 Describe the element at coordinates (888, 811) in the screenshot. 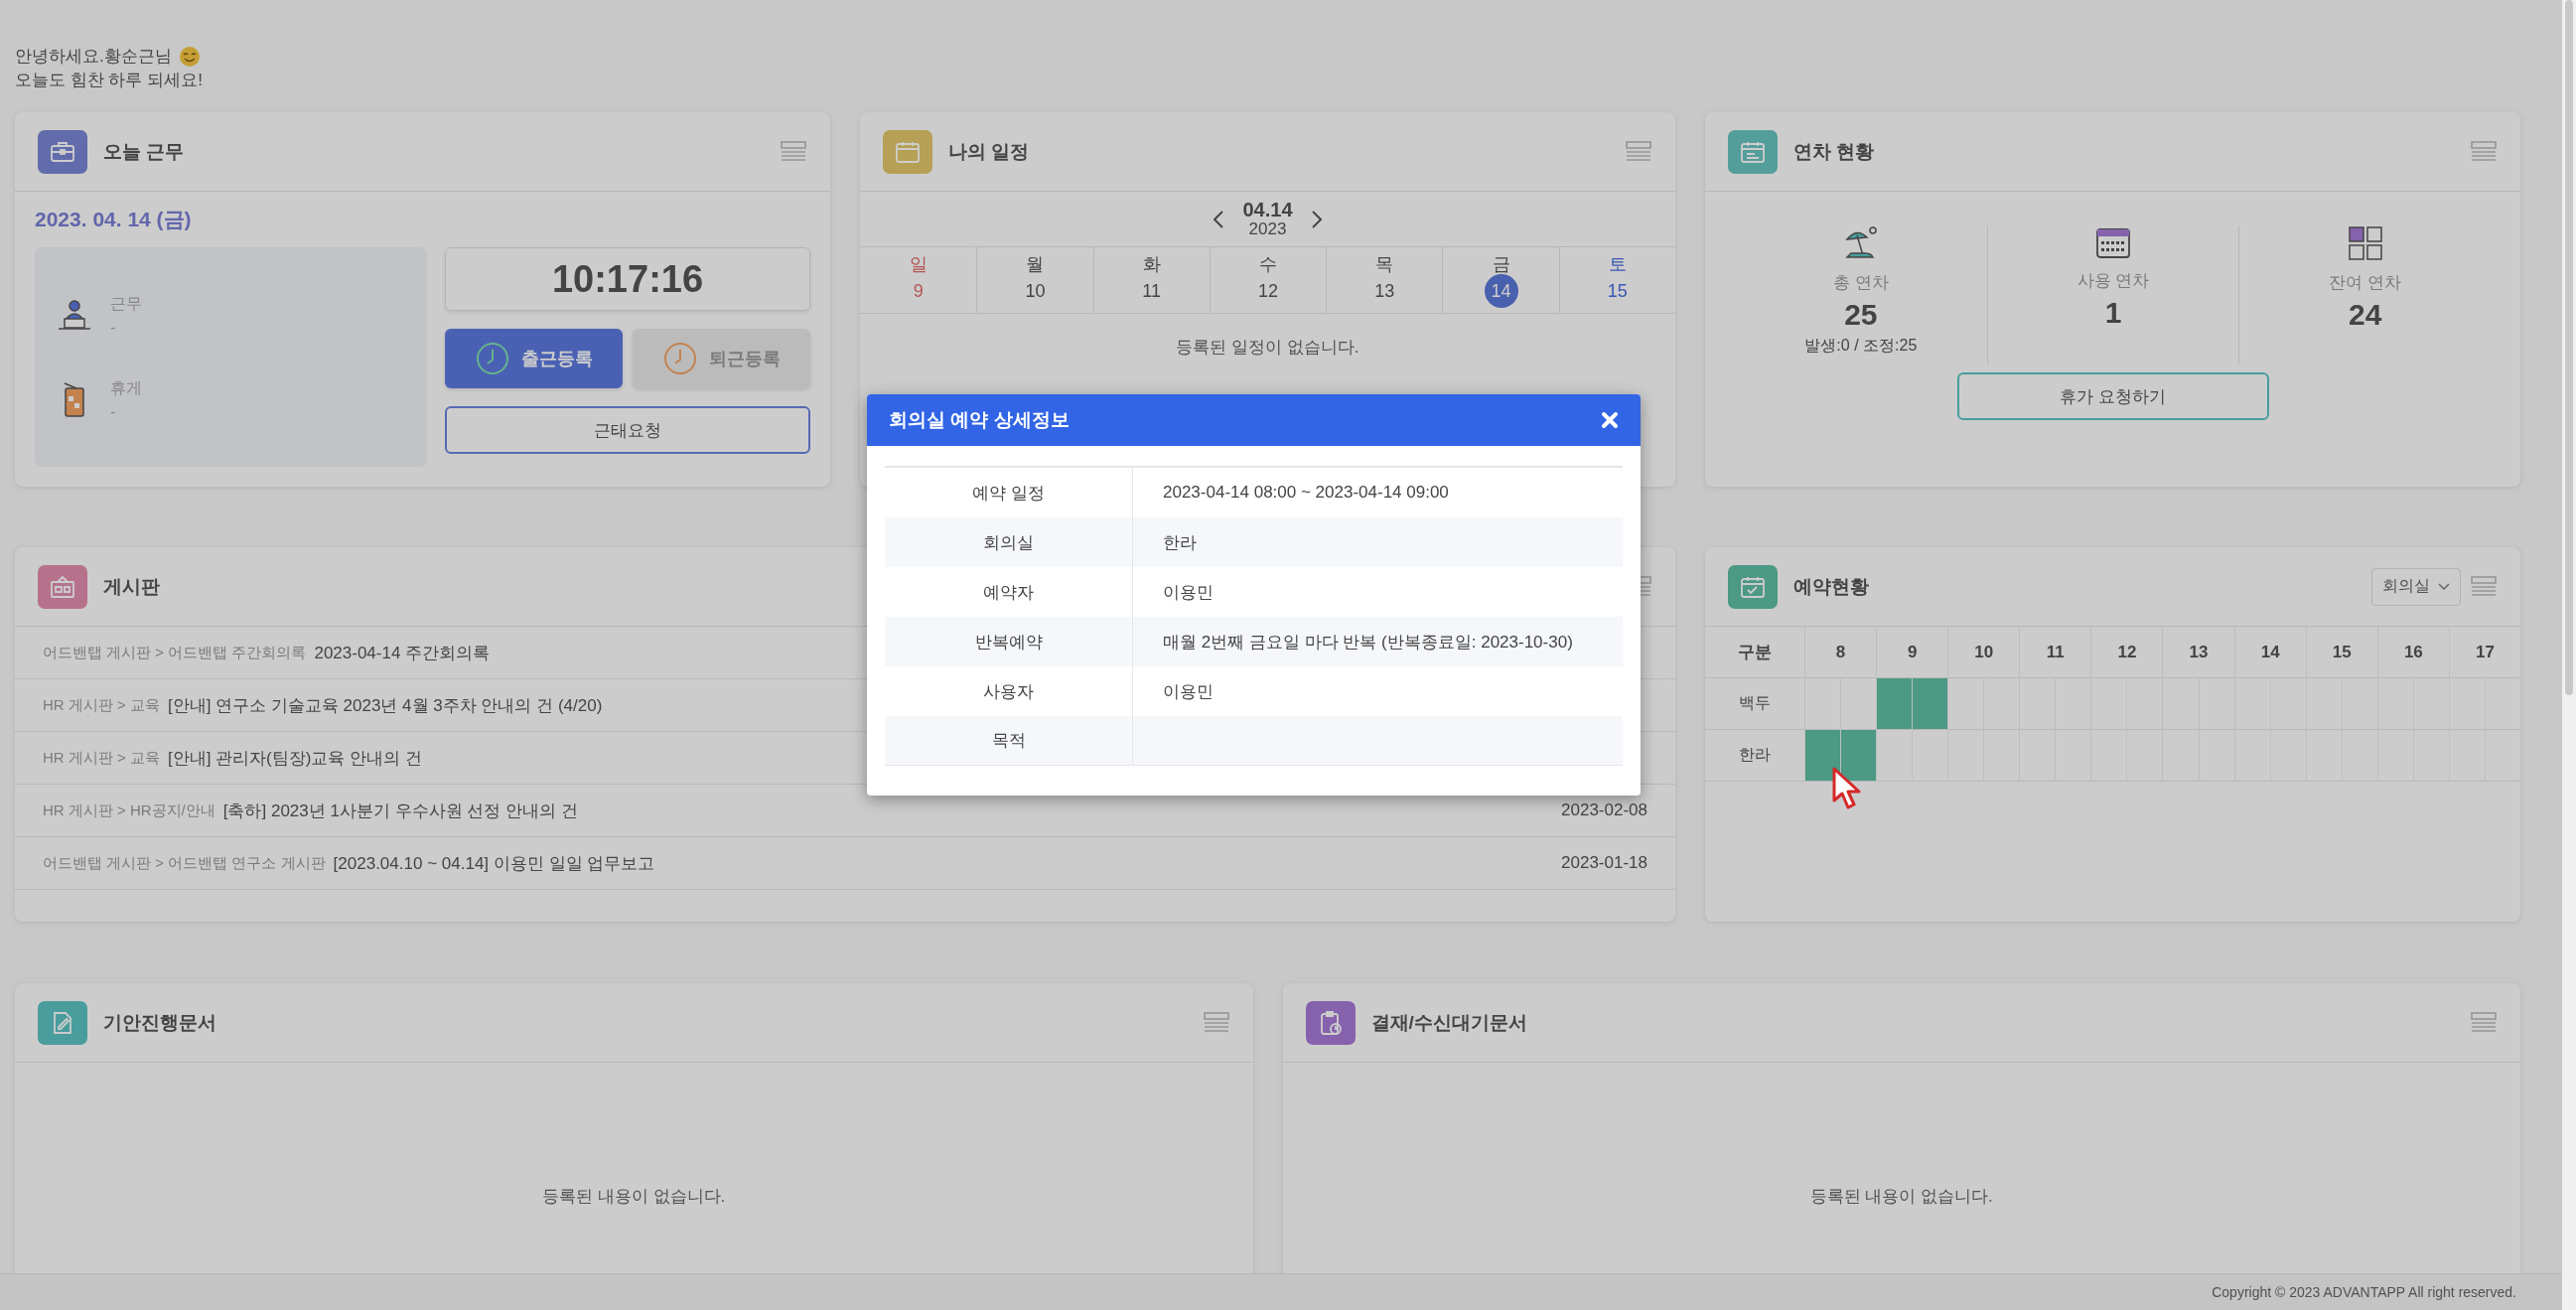

I see `post-title: [축하] 2023년 1사분기 우수사원 선정 안내의 건` at that location.